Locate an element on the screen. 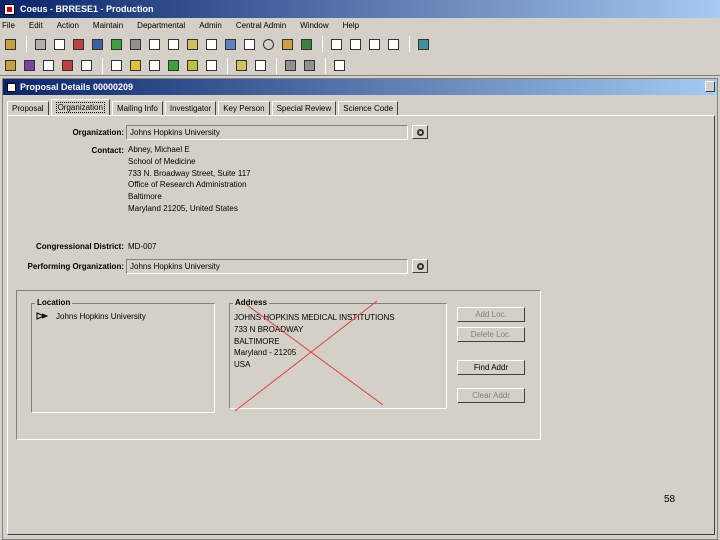  app-icon is located at coordinates (9, 9).